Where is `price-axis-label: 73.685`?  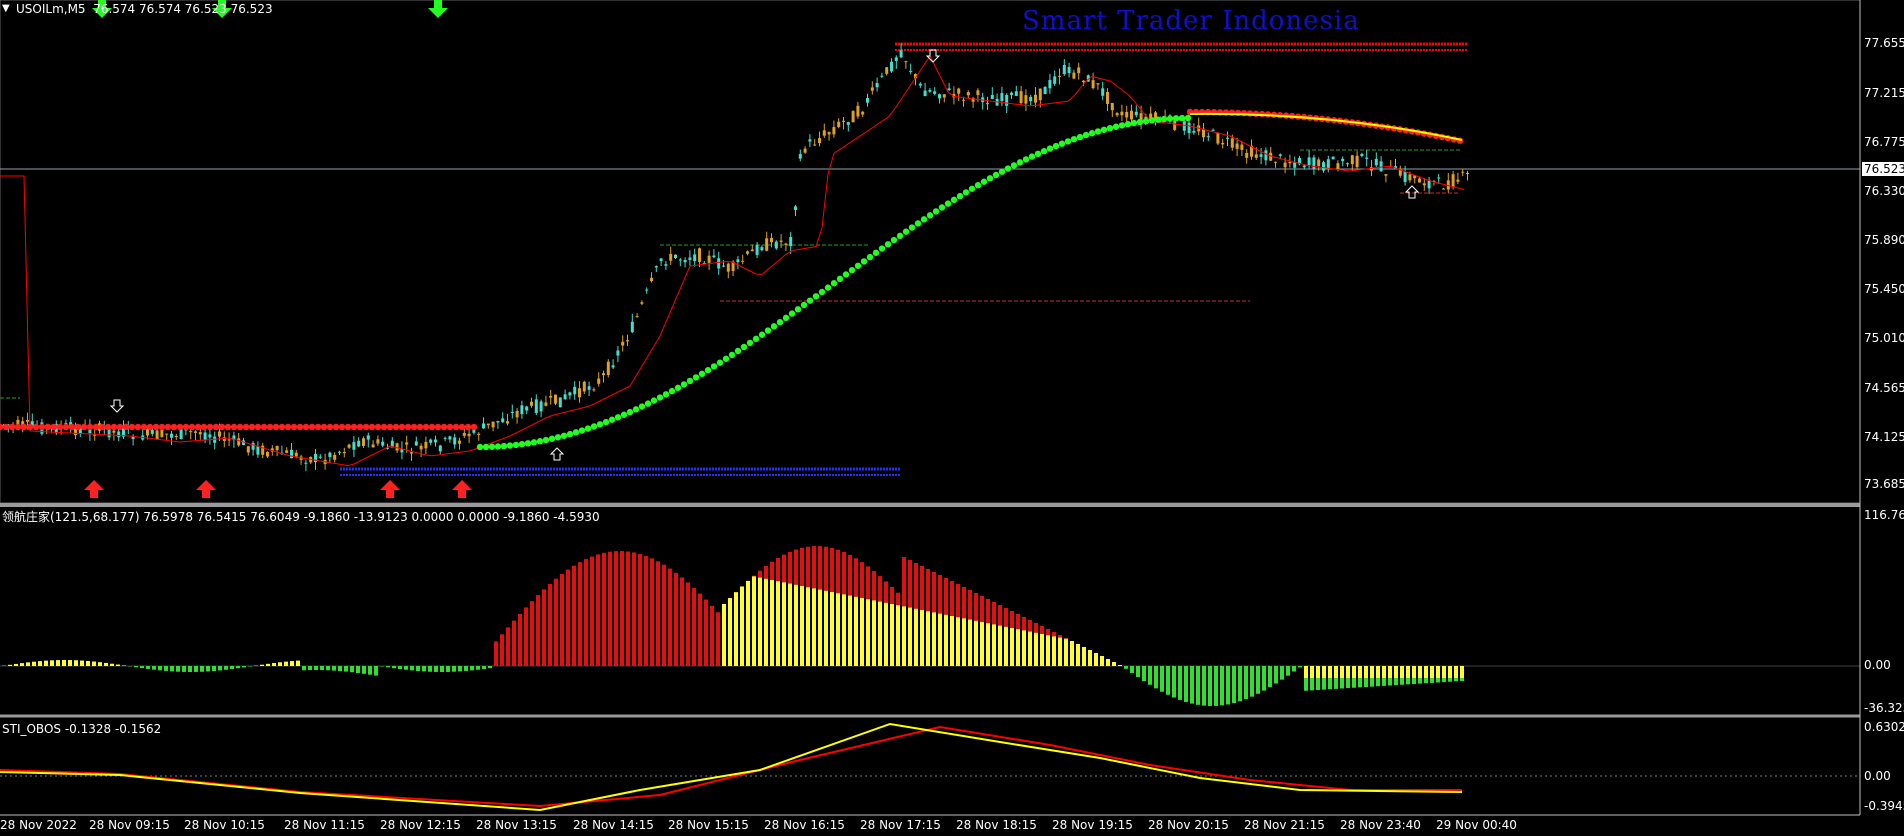 price-axis-label: 73.685 is located at coordinates (1884, 484).